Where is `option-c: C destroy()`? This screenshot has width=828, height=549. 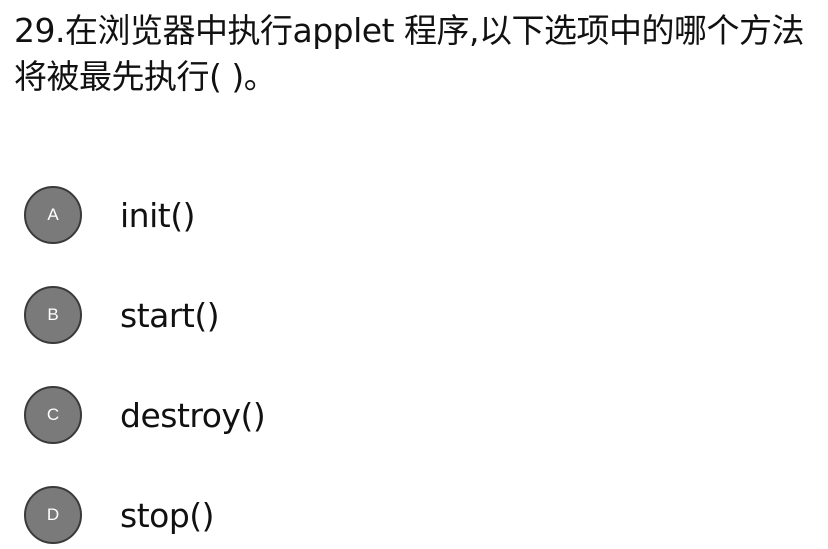
option-c: C destroy() is located at coordinates (145, 415).